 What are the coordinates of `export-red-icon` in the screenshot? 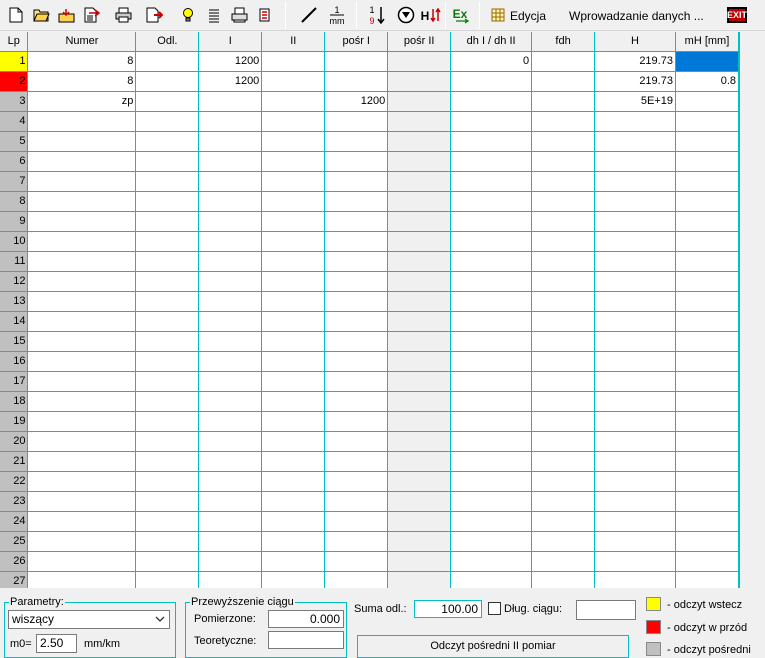 It's located at (154, 15).